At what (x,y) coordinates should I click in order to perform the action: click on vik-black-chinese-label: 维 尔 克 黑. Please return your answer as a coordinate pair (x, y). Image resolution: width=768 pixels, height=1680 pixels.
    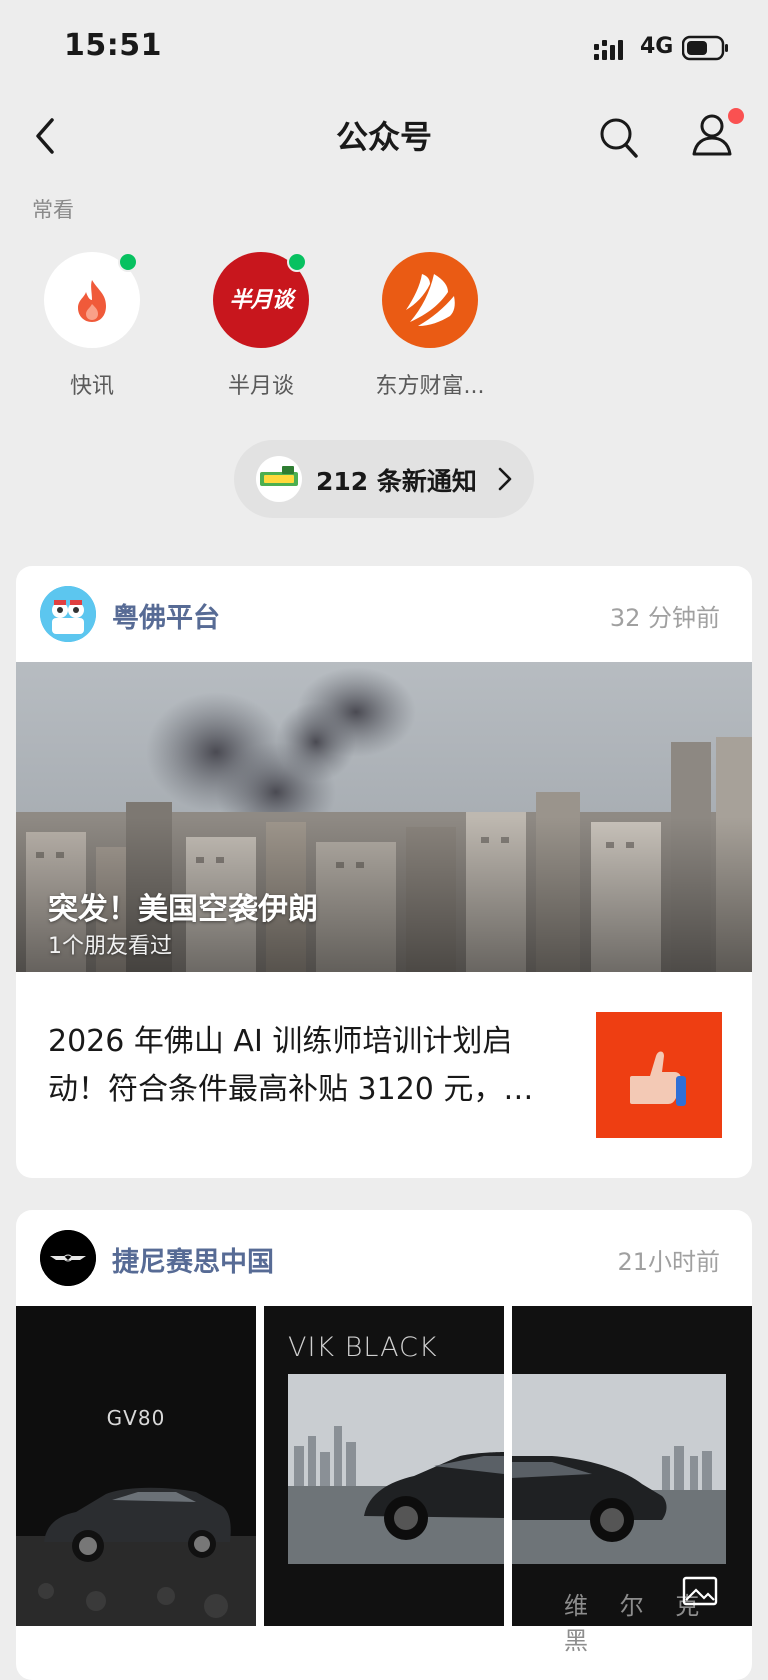
    Looking at the image, I should click on (638, 1623).